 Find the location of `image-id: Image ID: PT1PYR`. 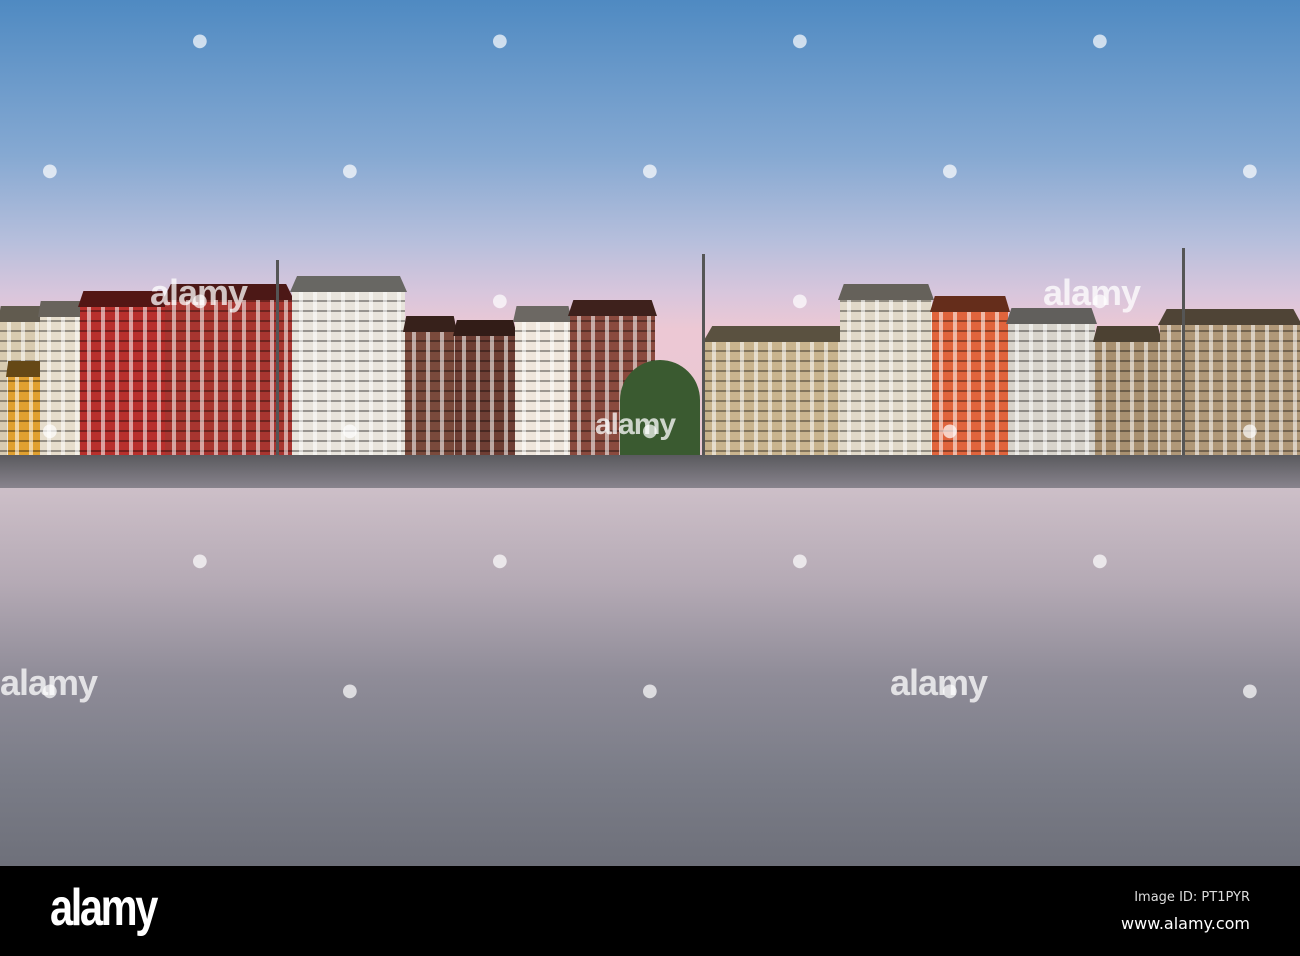

image-id: Image ID: PT1PYR is located at coordinates (1192, 897).